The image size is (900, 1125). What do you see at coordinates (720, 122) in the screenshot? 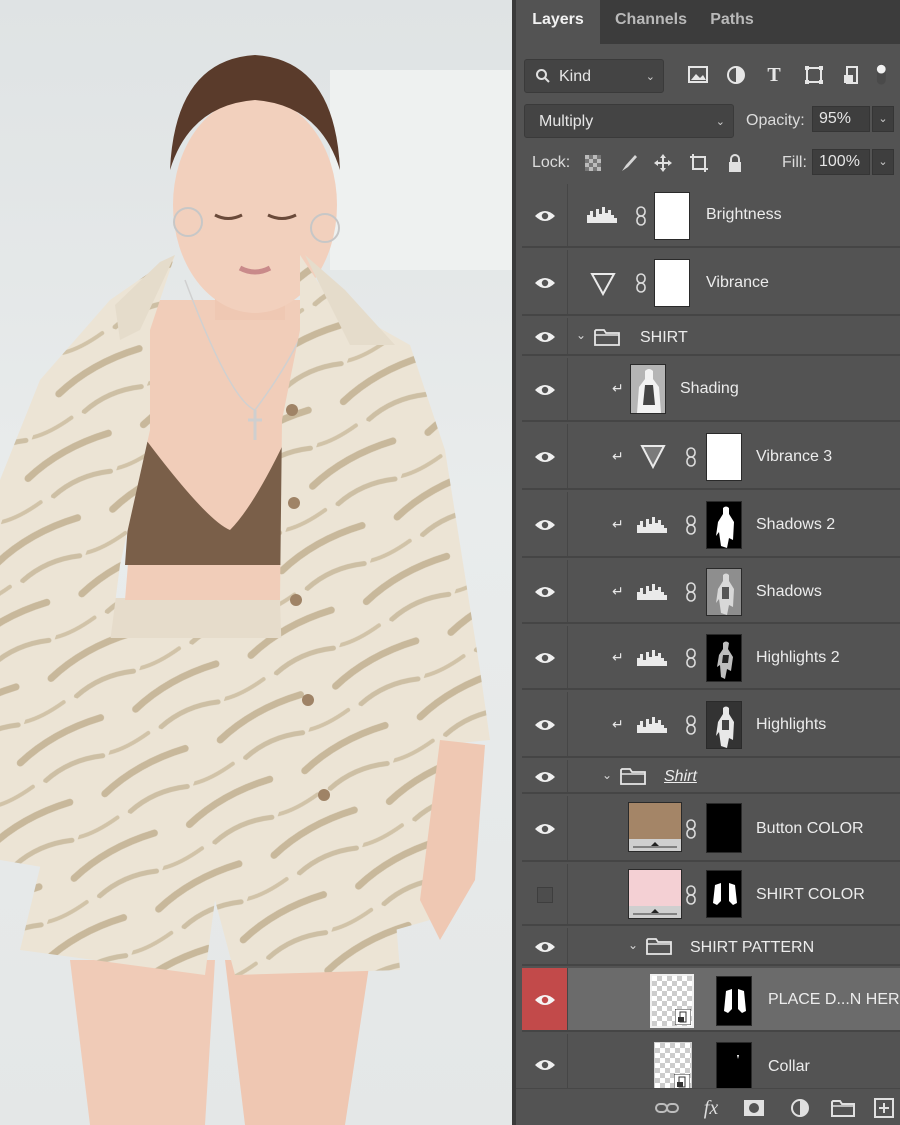
I see `chevron-down-icon: ⌄` at bounding box center [720, 122].